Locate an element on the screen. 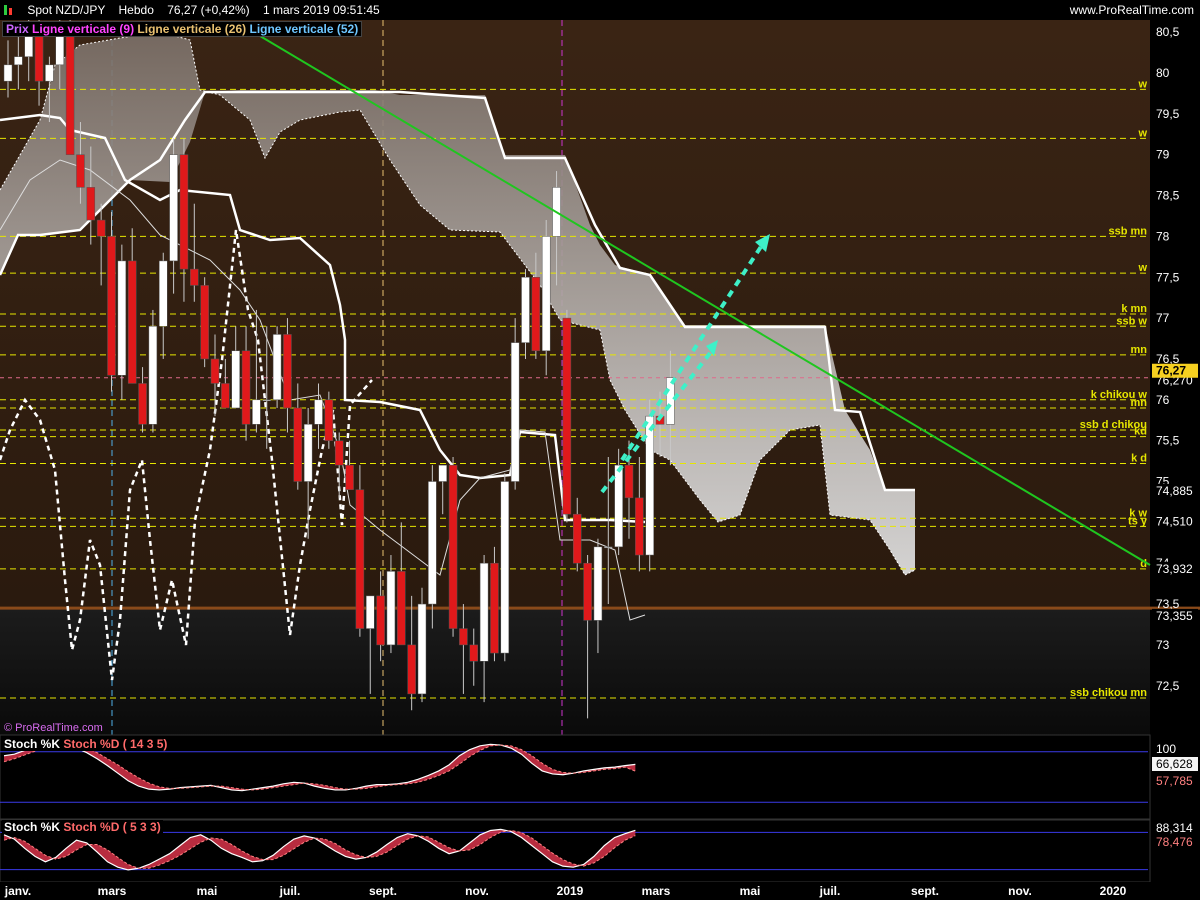 The height and width of the screenshot is (900, 1200). level-label-13: ts y is located at coordinates (1138, 521).